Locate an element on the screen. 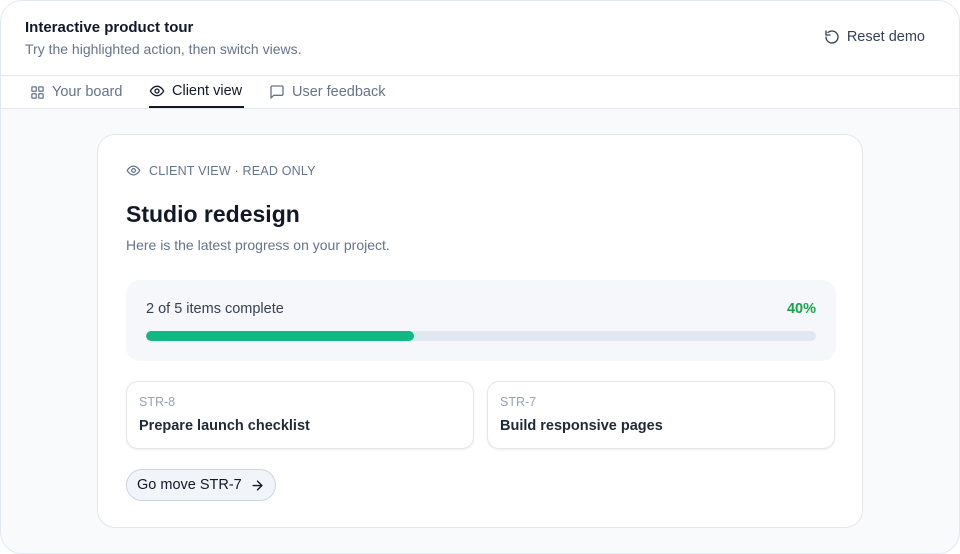 The image size is (960, 554). rotate-ccw-icon is located at coordinates (832, 37).